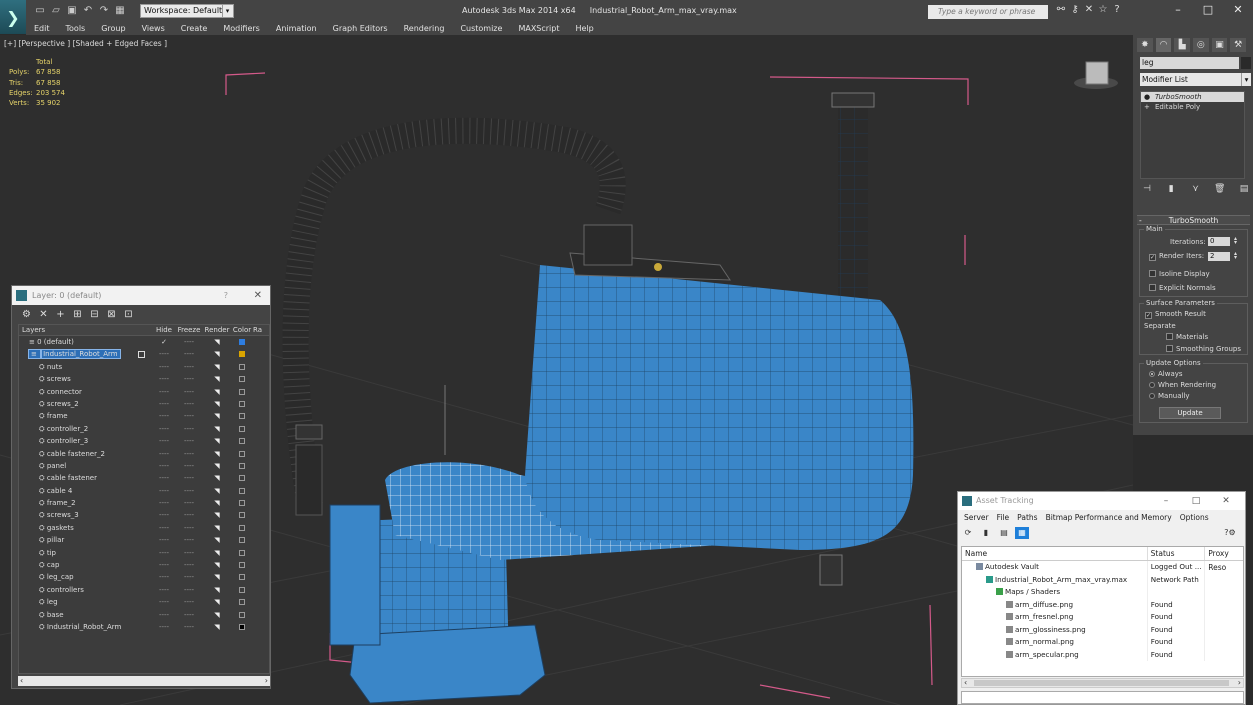 This screenshot has height=705, width=1253. Describe the element at coordinates (43, 314) in the screenshot. I see `delete-layer-icon: ✕` at that location.